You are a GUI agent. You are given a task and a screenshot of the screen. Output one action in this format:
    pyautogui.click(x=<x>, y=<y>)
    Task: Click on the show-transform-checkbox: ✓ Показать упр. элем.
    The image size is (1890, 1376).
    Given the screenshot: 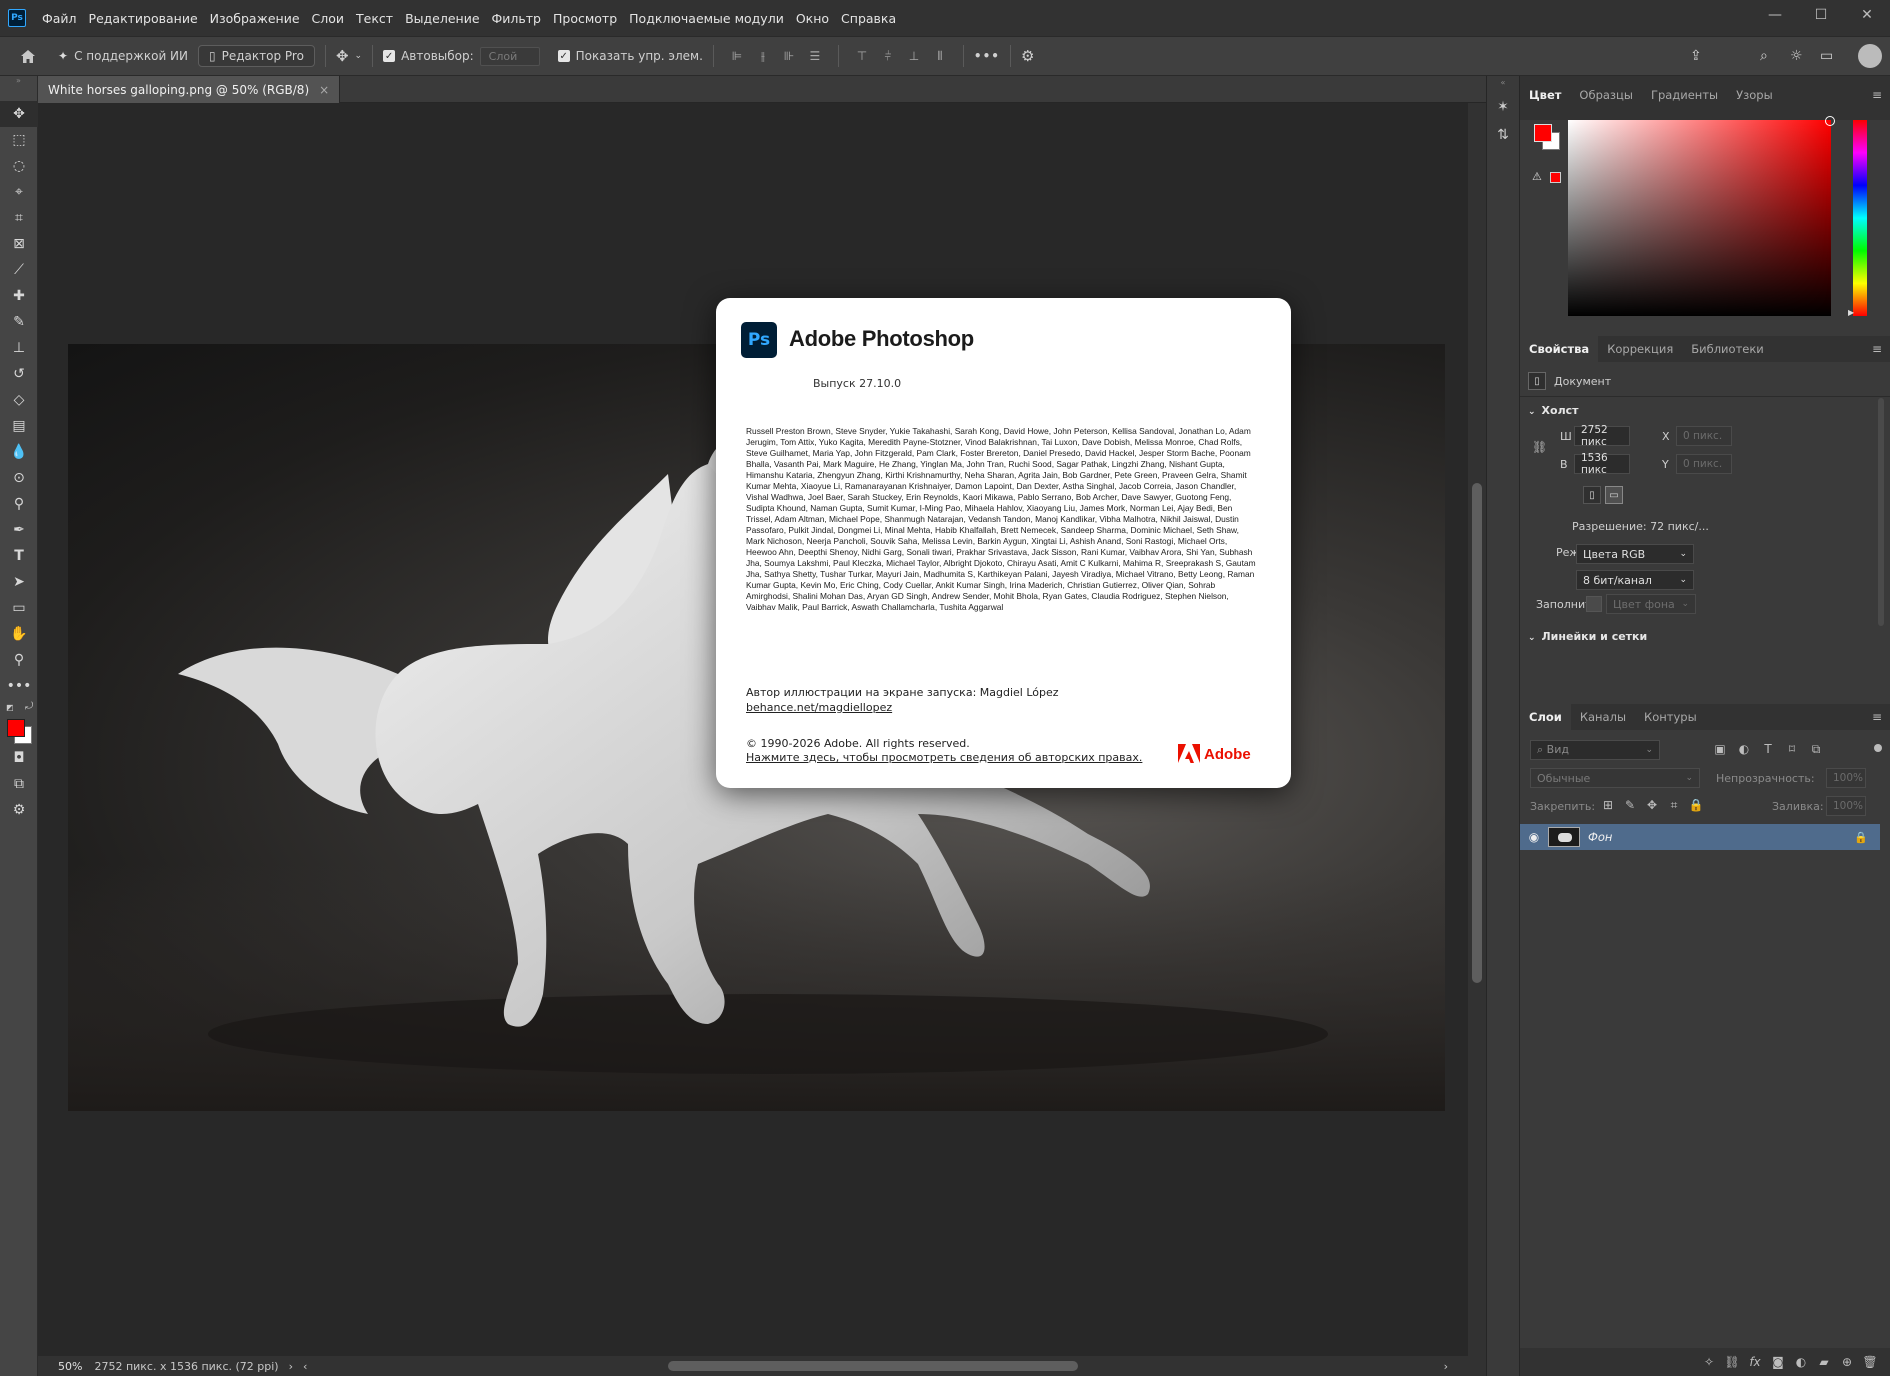 What is the action you would take?
    pyautogui.click(x=630, y=56)
    